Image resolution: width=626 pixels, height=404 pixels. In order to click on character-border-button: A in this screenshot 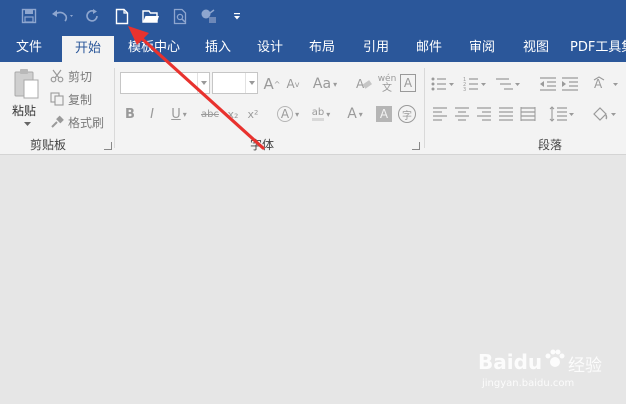, I will do `click(408, 83)`.